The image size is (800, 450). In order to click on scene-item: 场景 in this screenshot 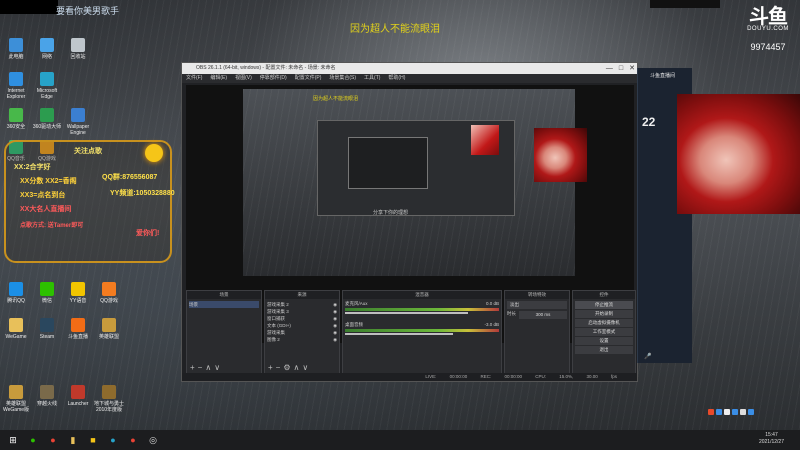, I will do `click(224, 304)`.